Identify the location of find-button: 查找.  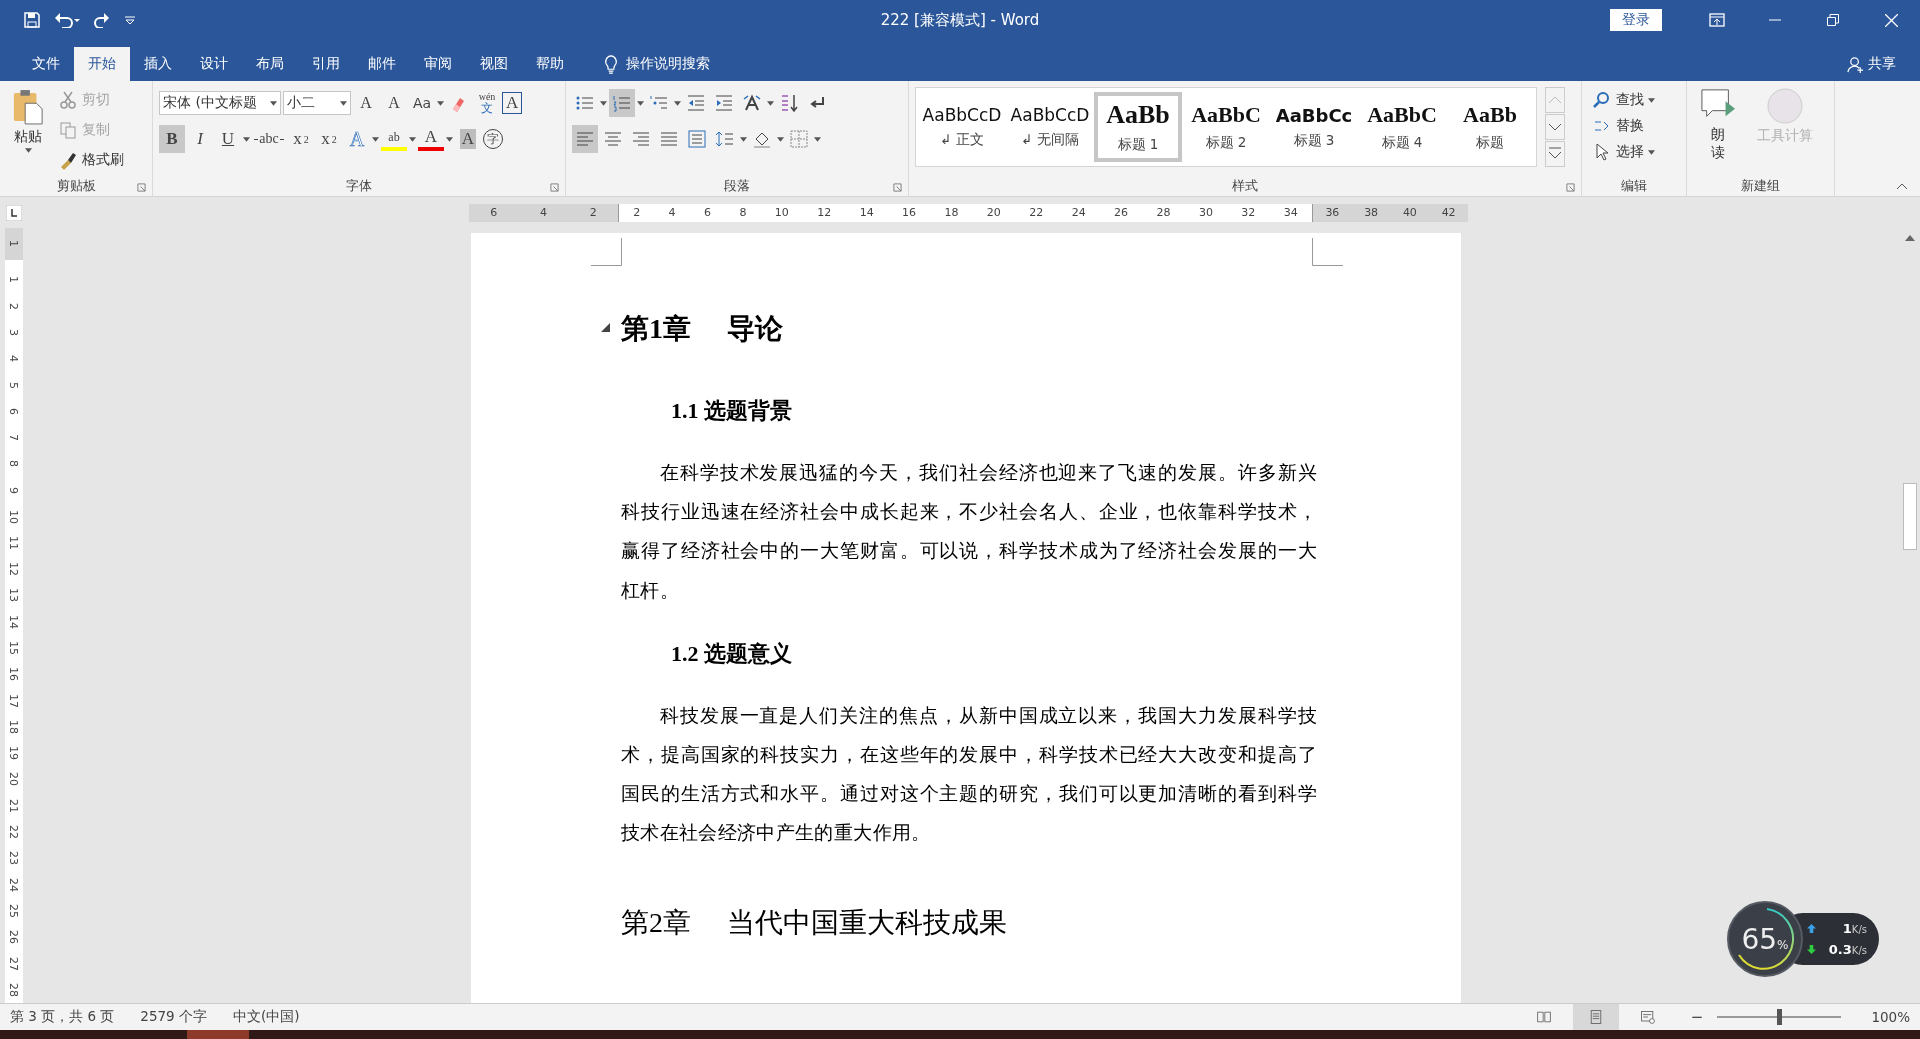
(1618, 100).